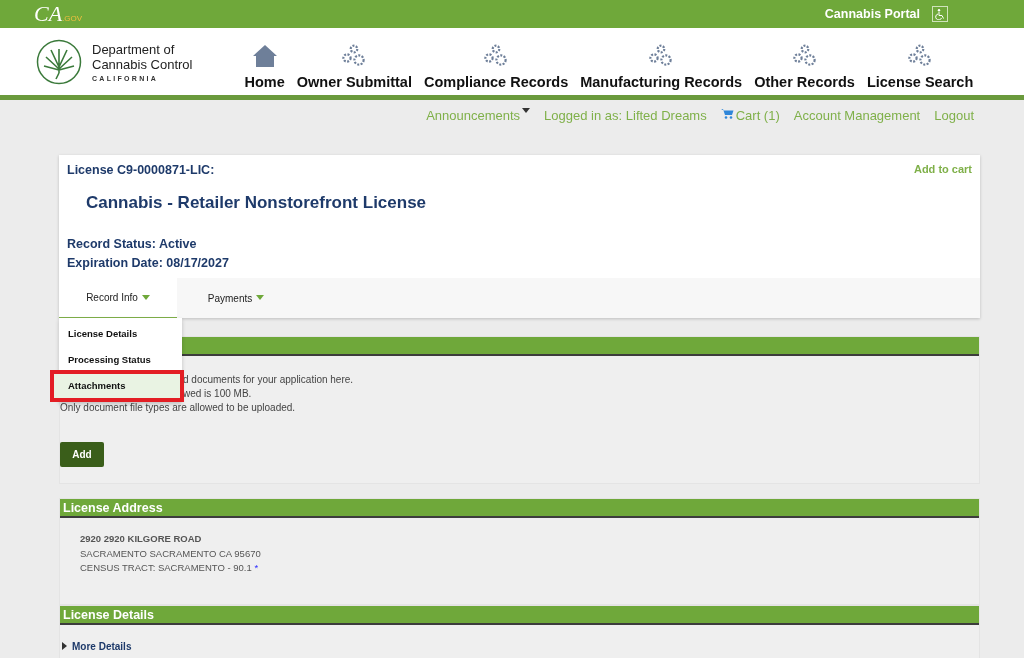  I want to click on expand-icon, so click(65, 646).